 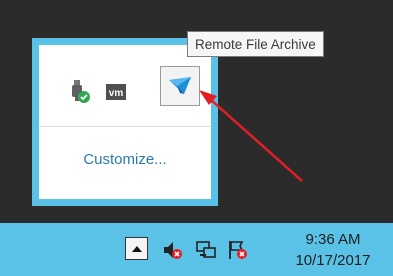 I want to click on chevron-up-icon, so click(x=136, y=248).